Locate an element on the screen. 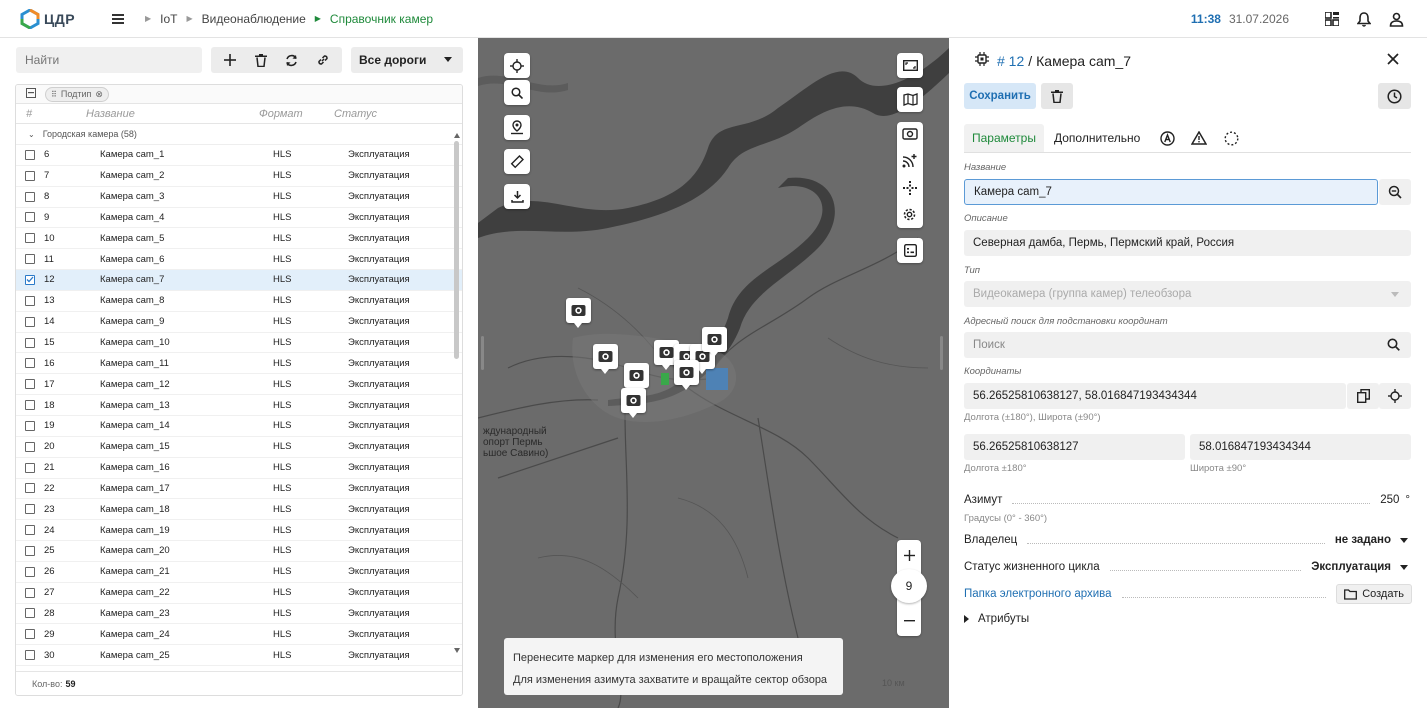 Image resolution: width=1427 pixels, height=708 pixels. road-filter-select: Все дороги is located at coordinates (407, 60).